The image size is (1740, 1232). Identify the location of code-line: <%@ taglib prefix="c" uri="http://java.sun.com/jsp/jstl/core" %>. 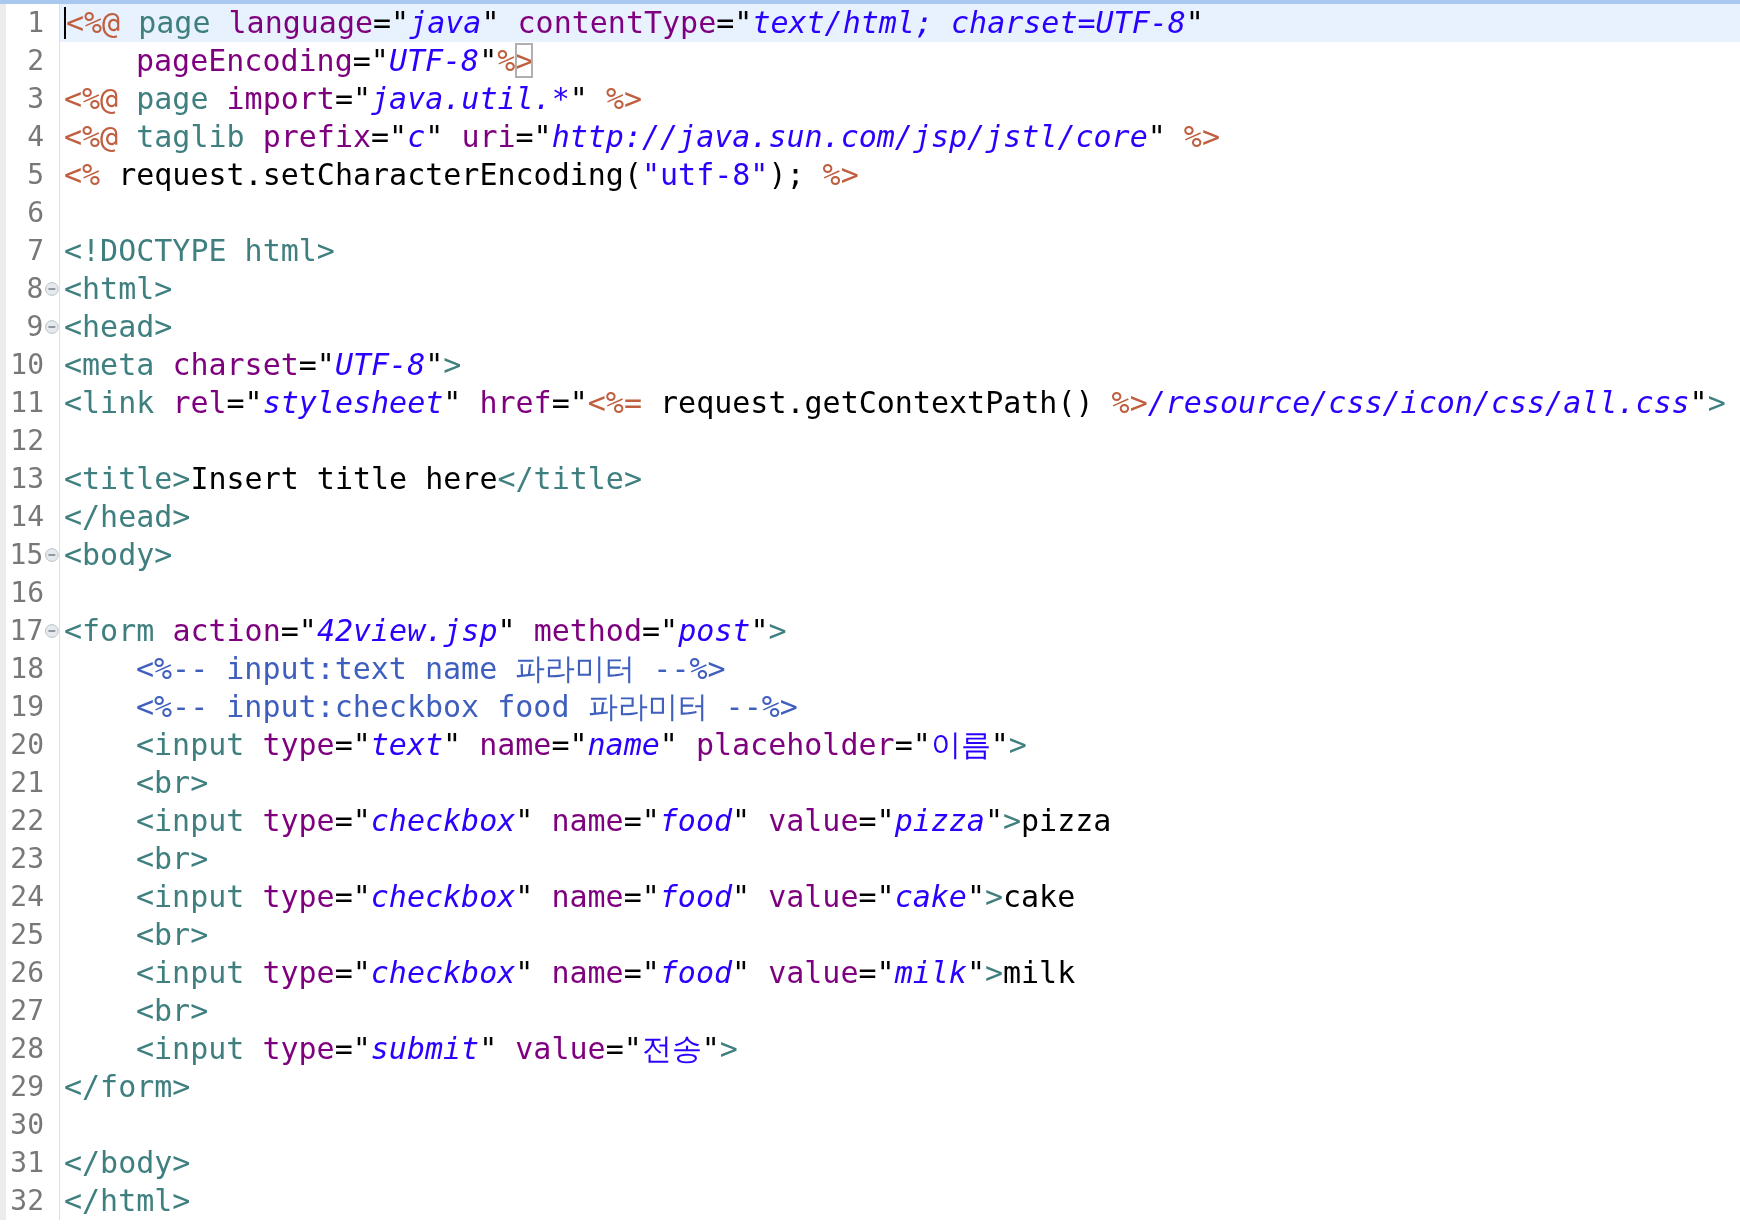
(642, 137).